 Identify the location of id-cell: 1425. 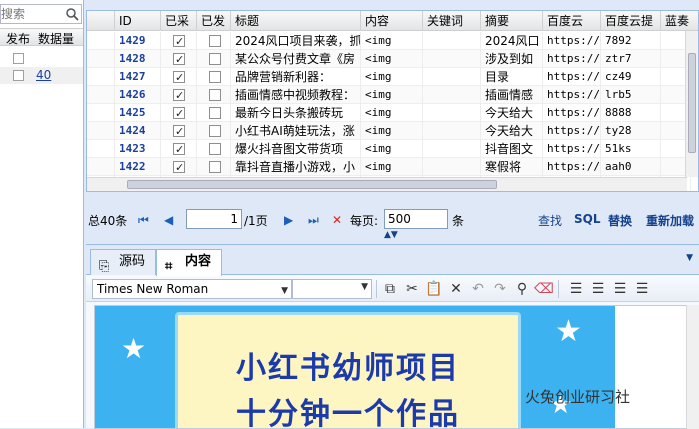
(138, 113).